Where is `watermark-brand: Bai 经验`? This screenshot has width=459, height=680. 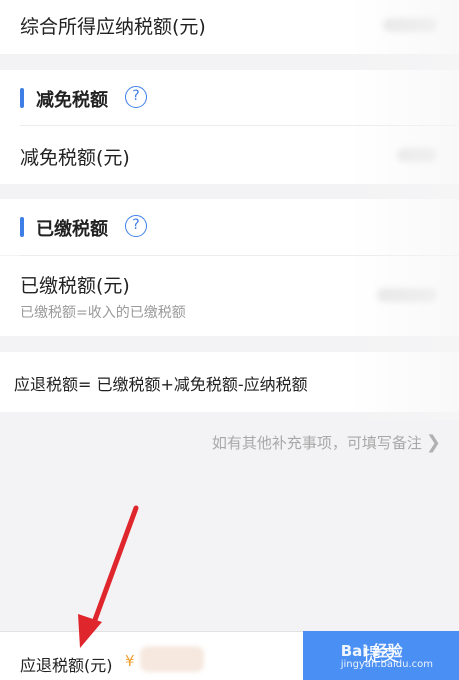 watermark-brand: Bai 经验 is located at coordinates (371, 651).